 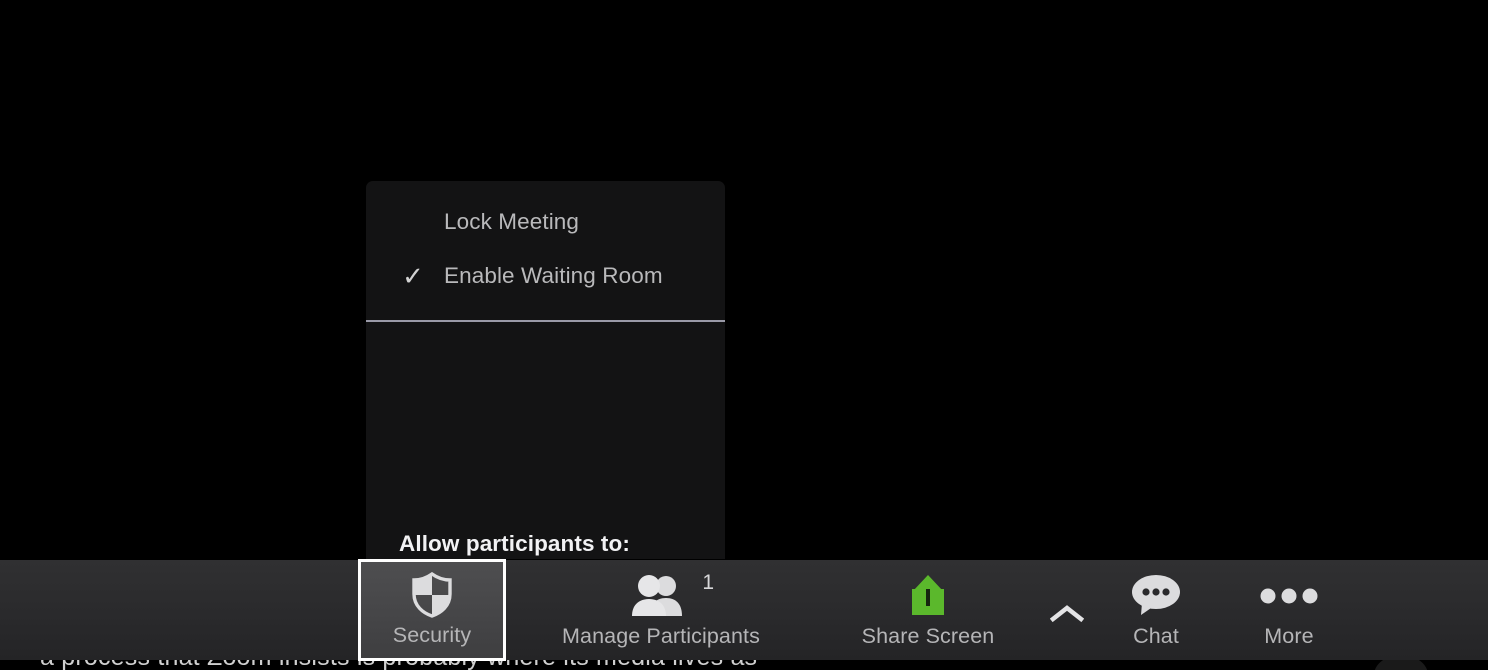 I want to click on menu-item-lock-meeting: ✓ Lock Meeting, so click(x=545, y=222).